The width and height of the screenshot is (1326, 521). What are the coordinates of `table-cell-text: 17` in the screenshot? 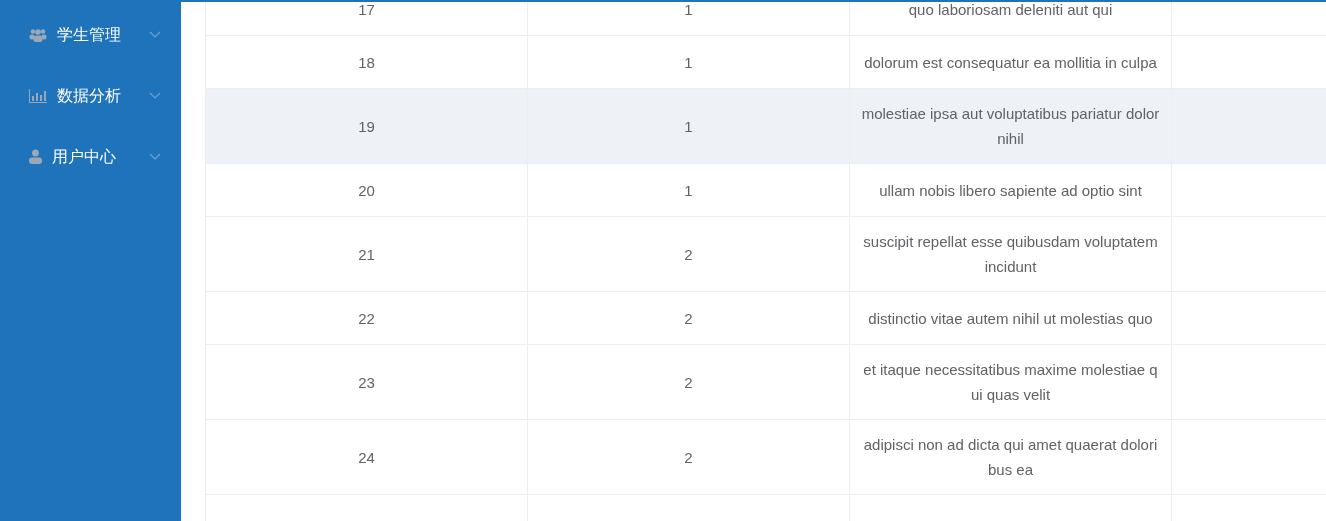 It's located at (366, 11).